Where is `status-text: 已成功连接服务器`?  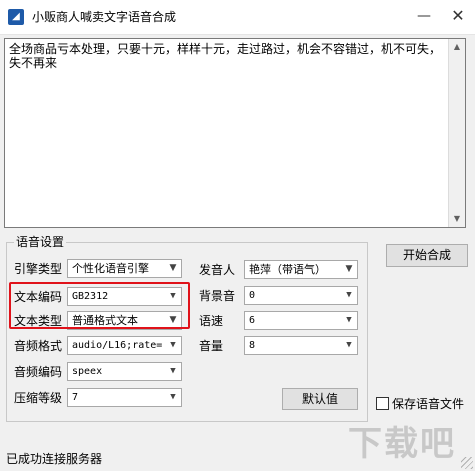 status-text: 已成功连接服务器 is located at coordinates (54, 459).